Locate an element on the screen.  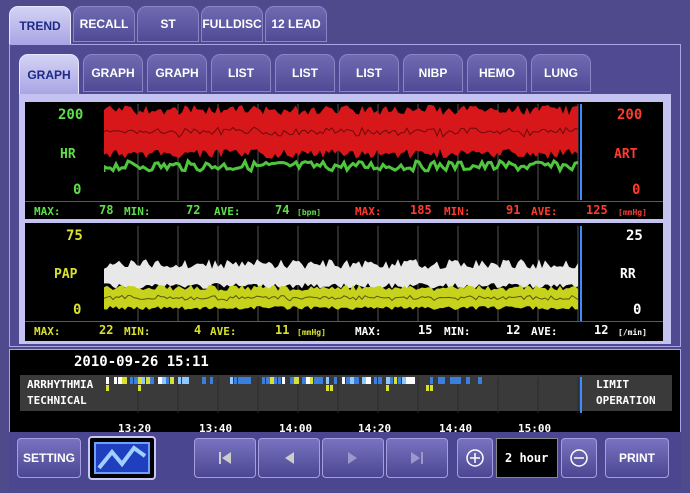
subtab-hemo: HEMO is located at coordinates (497, 73).